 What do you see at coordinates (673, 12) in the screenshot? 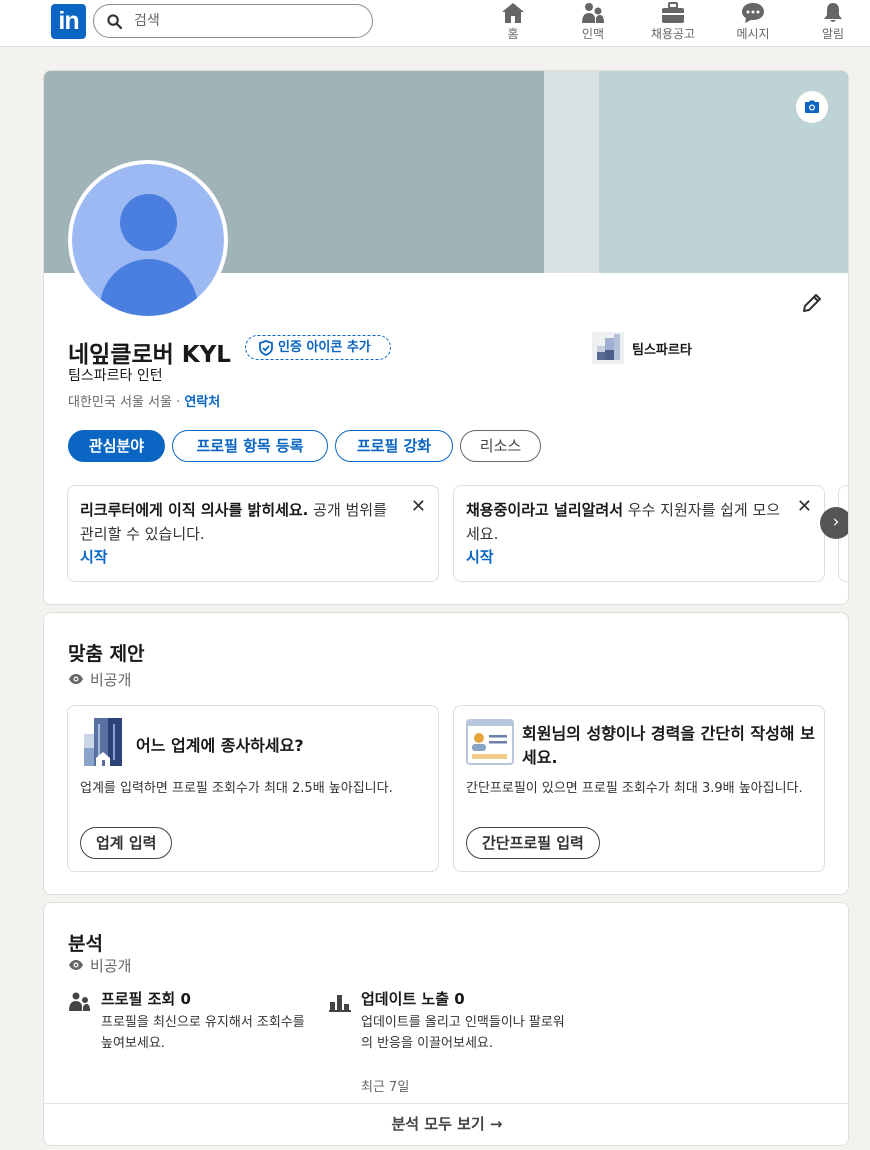
I see `briefcase-icon` at bounding box center [673, 12].